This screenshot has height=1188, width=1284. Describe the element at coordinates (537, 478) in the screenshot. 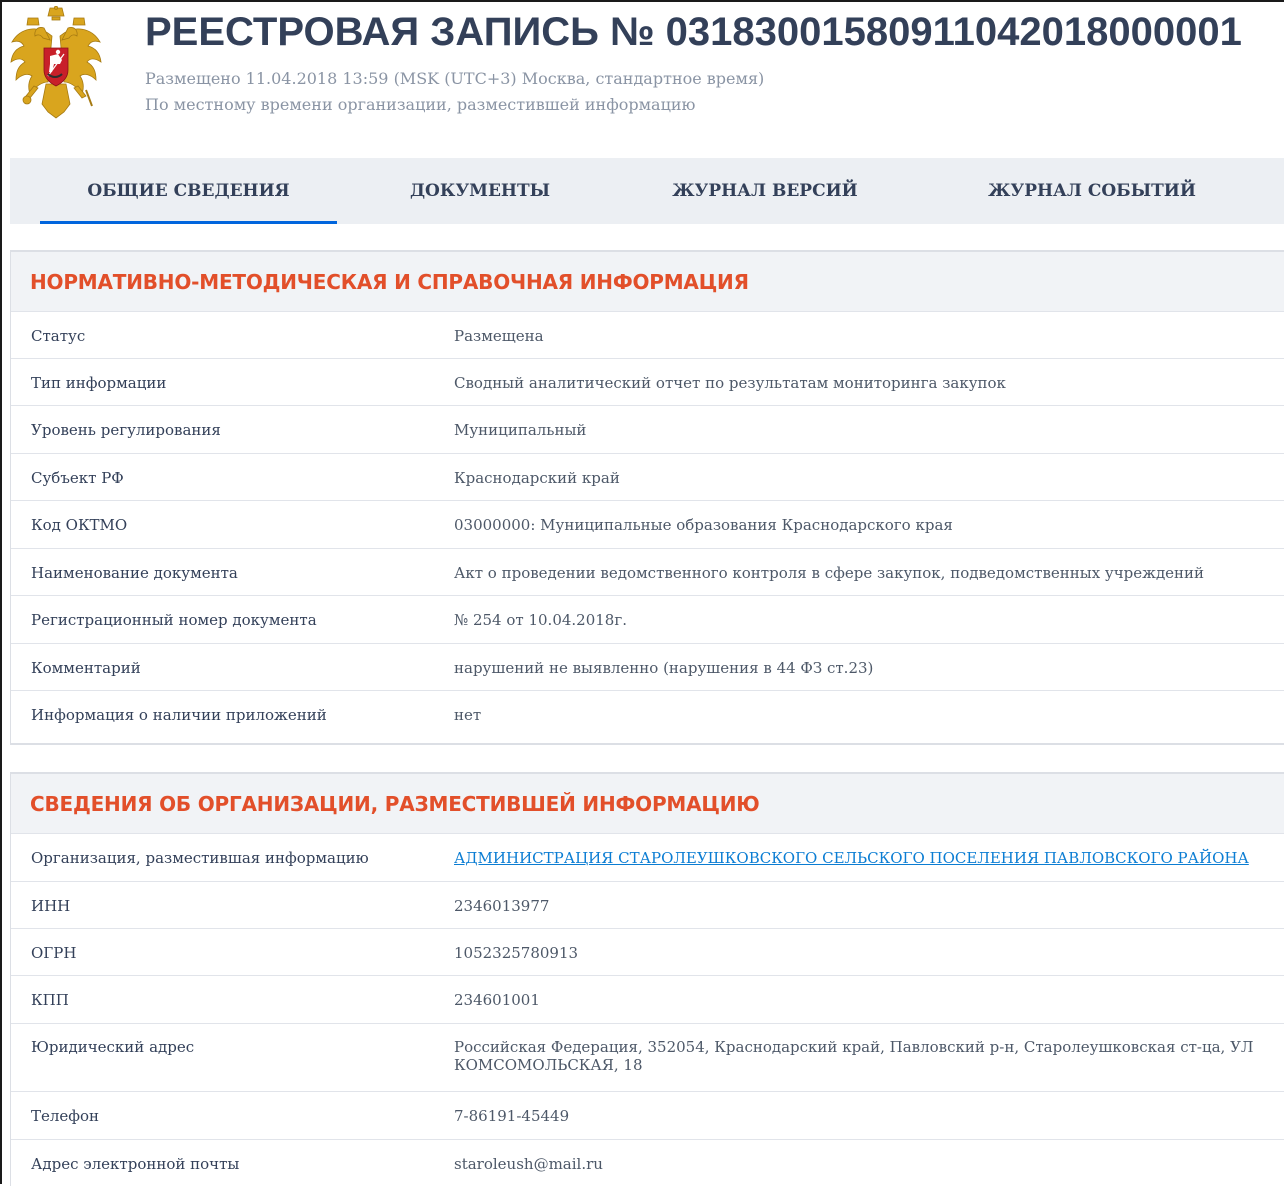

I see `row-value: Краснодарский край` at that location.